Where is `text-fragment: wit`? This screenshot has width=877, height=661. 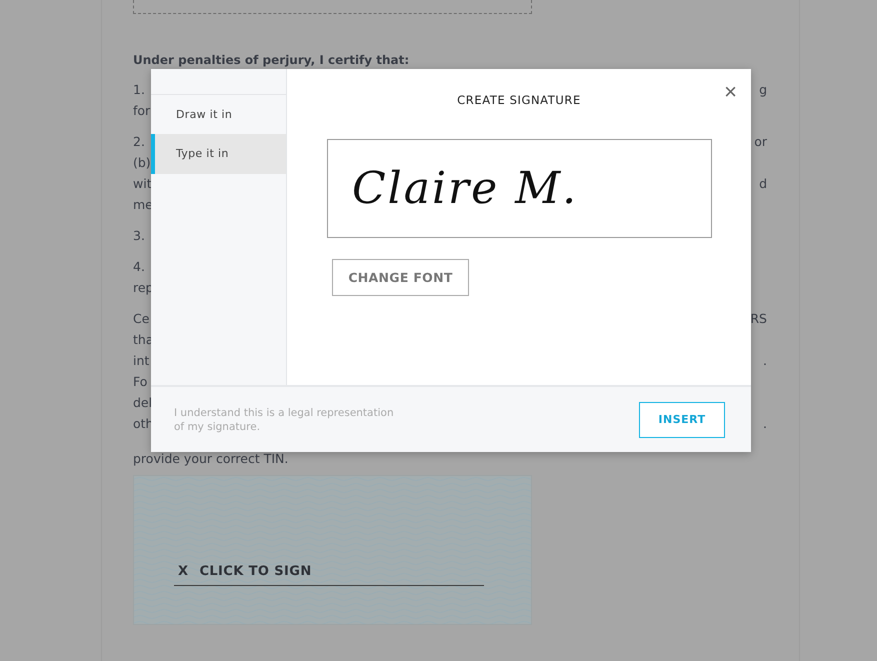
text-fragment: wit is located at coordinates (142, 184).